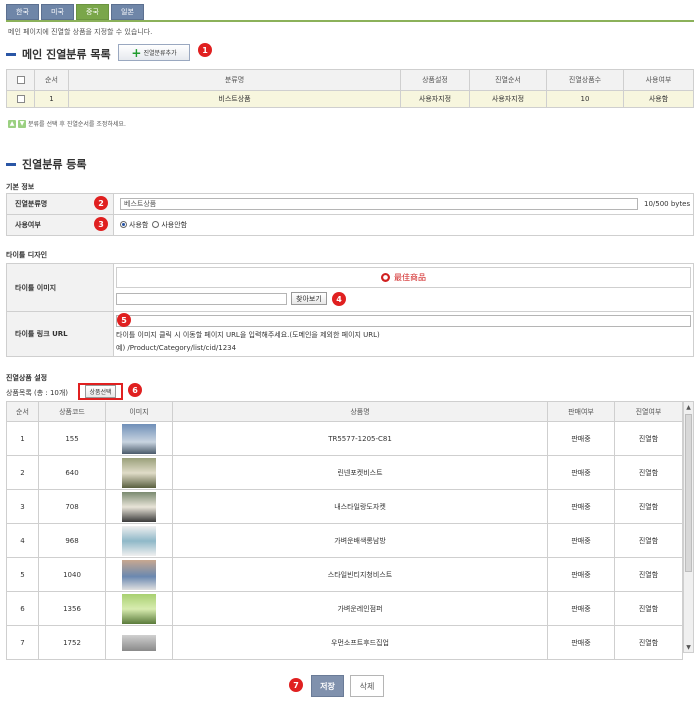 Image resolution: width=700 pixels, height=703 pixels. I want to click on row-product-setting: 사용자지정, so click(435, 99).